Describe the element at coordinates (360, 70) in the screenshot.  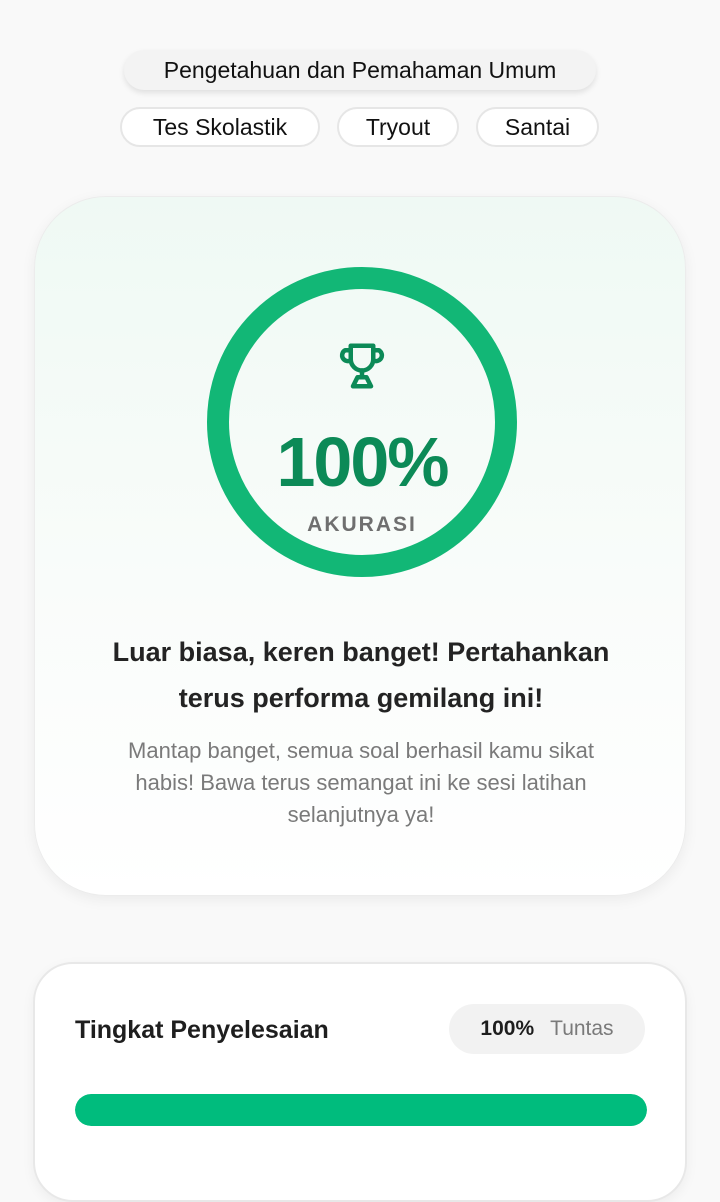
I see `category-chip-main: Pengetahuan dan Pemahaman Umum` at that location.